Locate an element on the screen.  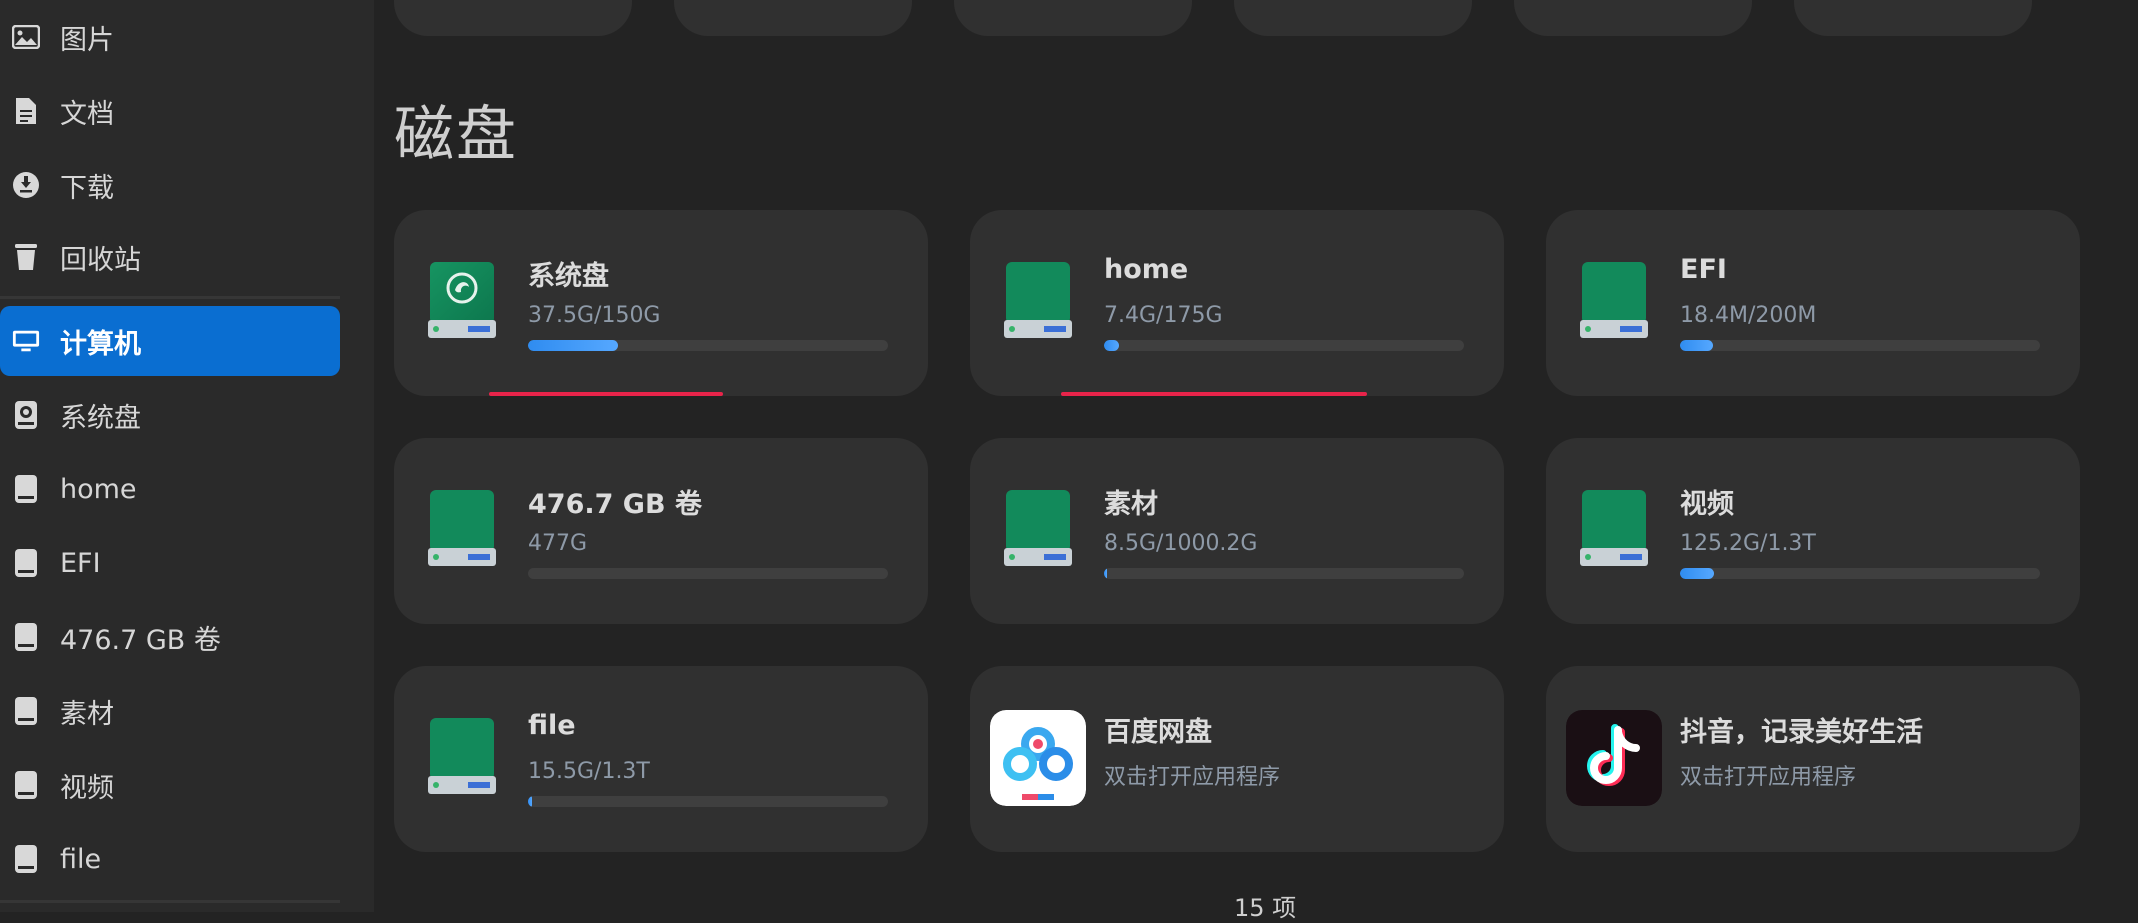
section-title-disks: 磁盘 is located at coordinates (456, 135).